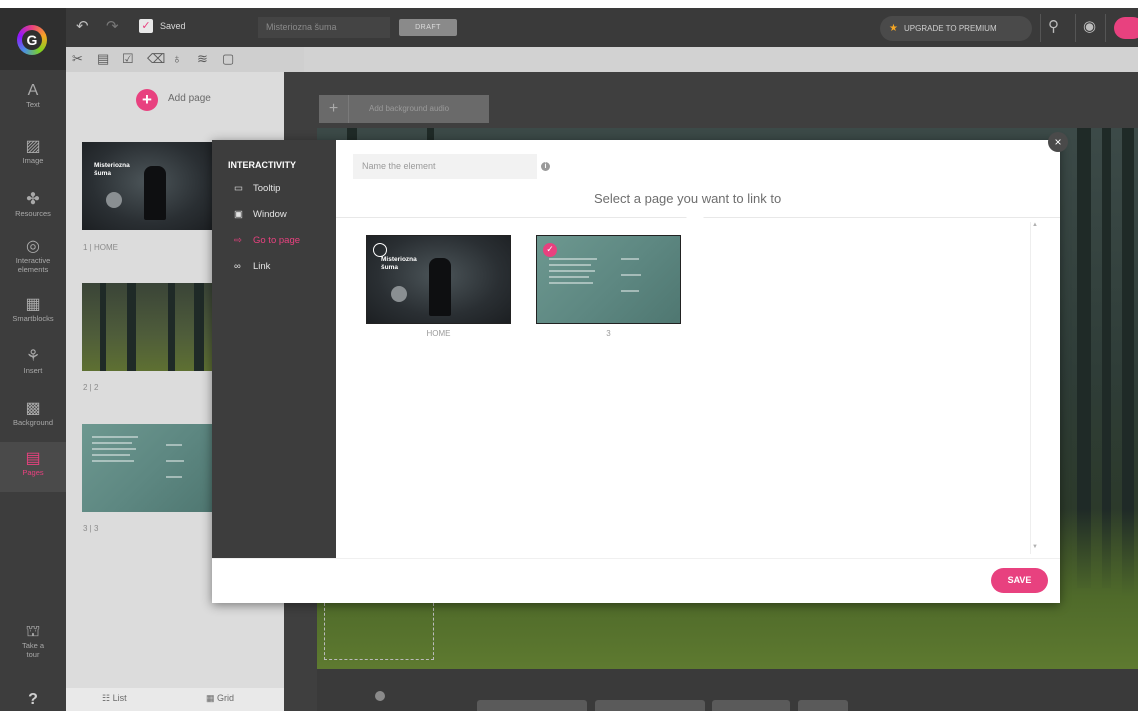 This screenshot has width=1138, height=711. I want to click on redo-icon: ↷, so click(112, 26).